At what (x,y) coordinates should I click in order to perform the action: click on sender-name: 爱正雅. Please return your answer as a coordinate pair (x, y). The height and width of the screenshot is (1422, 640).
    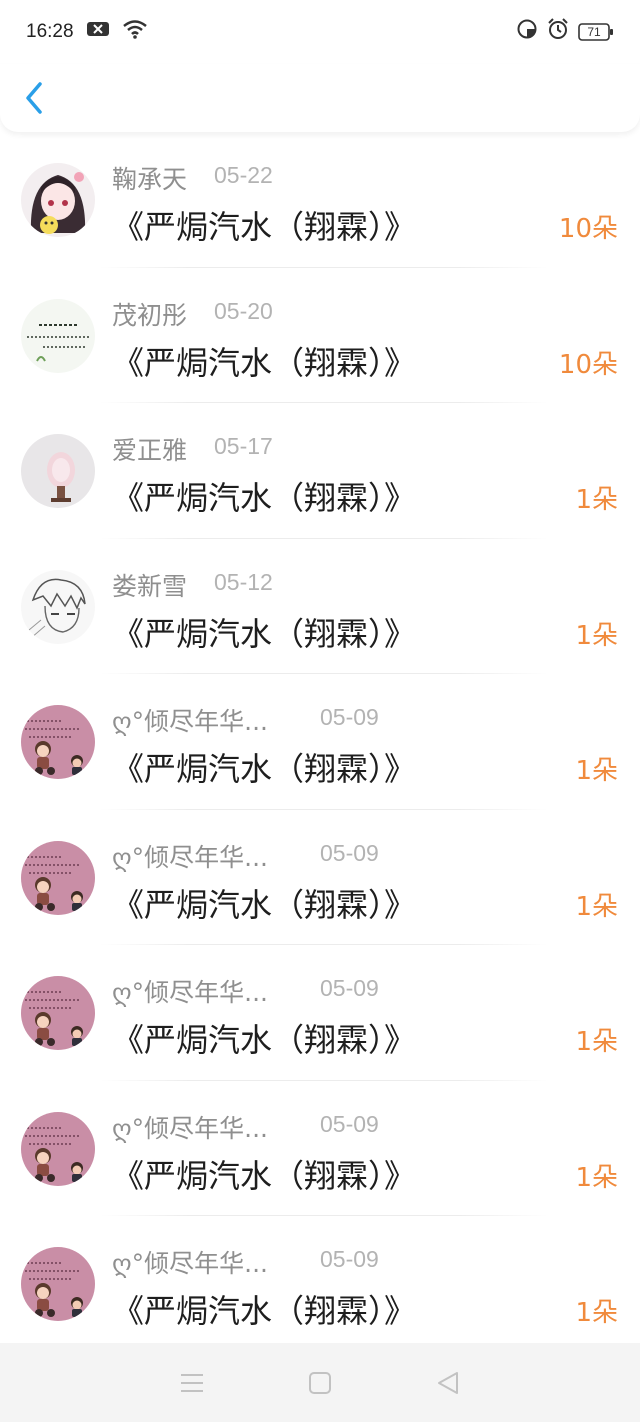
    Looking at the image, I should click on (150, 450).